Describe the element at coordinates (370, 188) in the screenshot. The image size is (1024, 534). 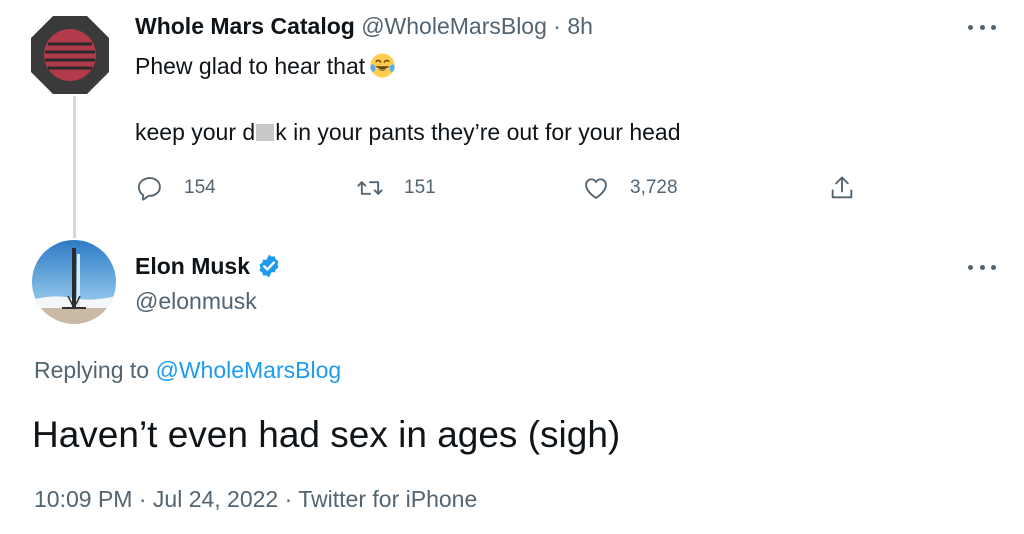
I see `retweet-icon` at that location.